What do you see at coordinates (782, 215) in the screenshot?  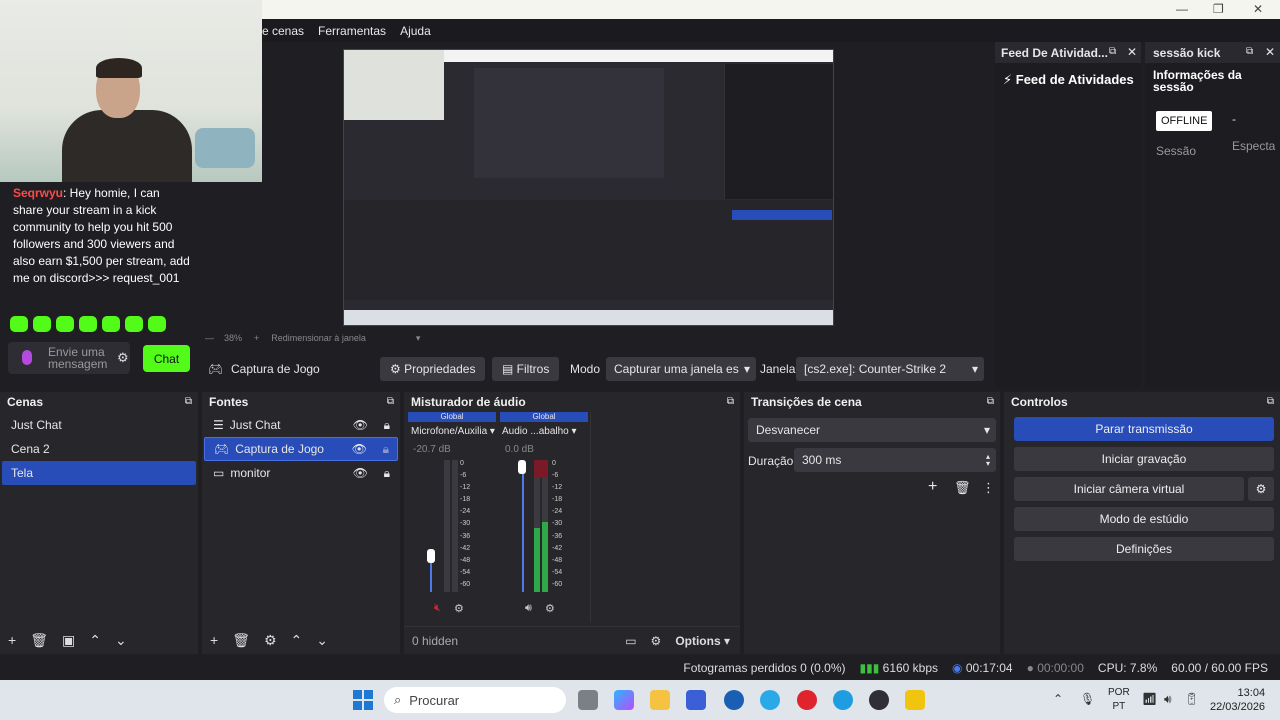 I see `nested-stop-button` at bounding box center [782, 215].